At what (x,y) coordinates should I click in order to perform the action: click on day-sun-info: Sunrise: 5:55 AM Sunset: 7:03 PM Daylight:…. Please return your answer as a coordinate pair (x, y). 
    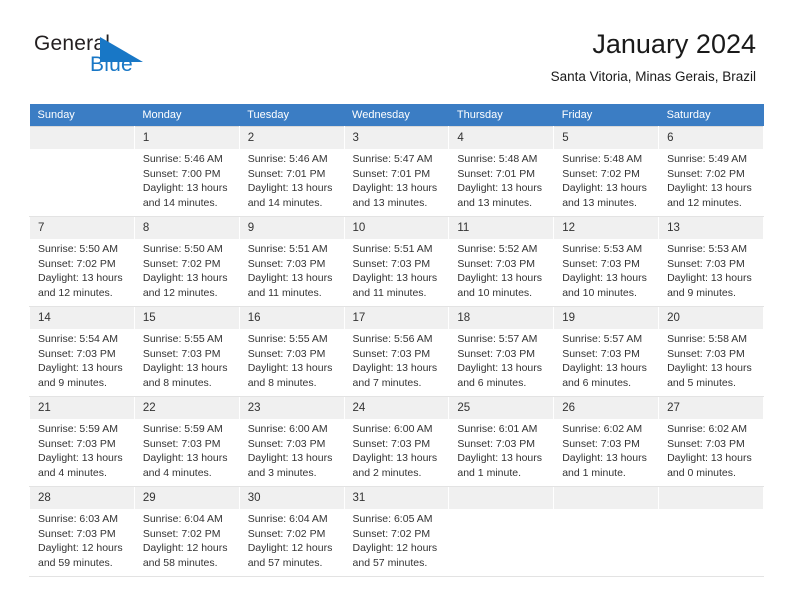
    Looking at the image, I should click on (293, 359).